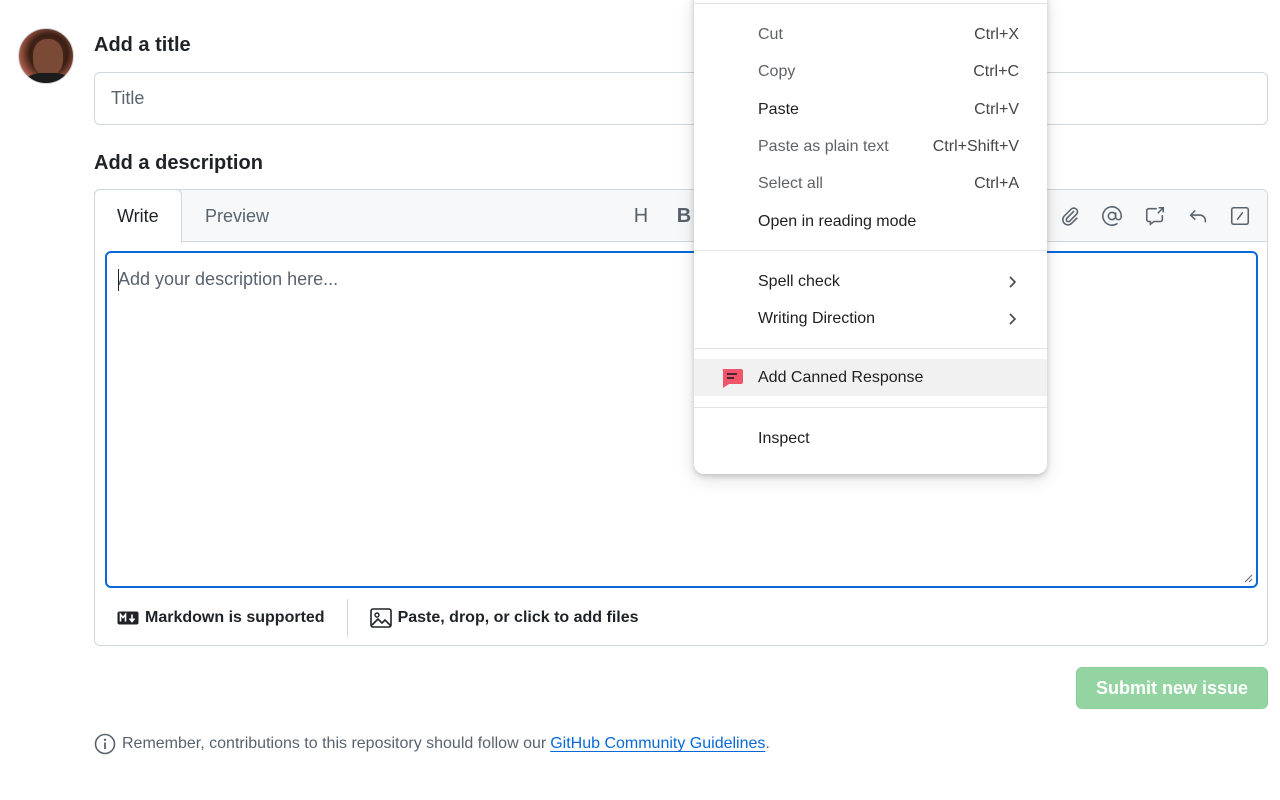 The image size is (1280, 800). I want to click on menu-item-spell-check: Spell check, so click(870, 281).